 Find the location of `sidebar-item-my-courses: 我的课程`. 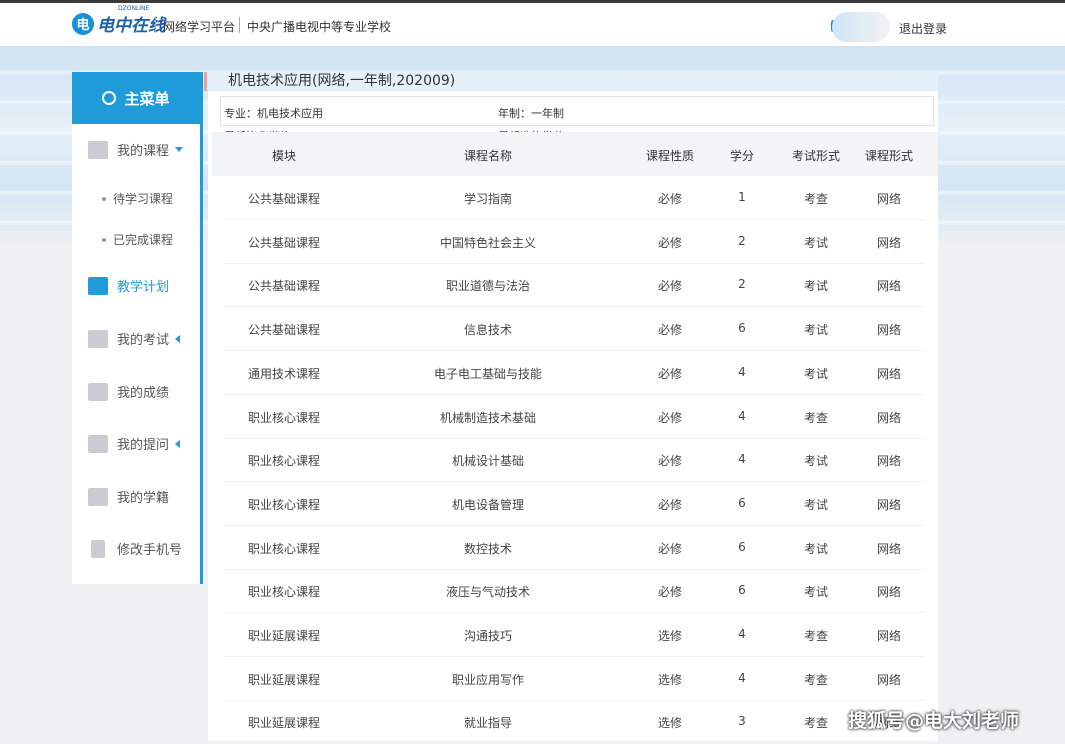

sidebar-item-my-courses: 我的课程 is located at coordinates (136, 149).